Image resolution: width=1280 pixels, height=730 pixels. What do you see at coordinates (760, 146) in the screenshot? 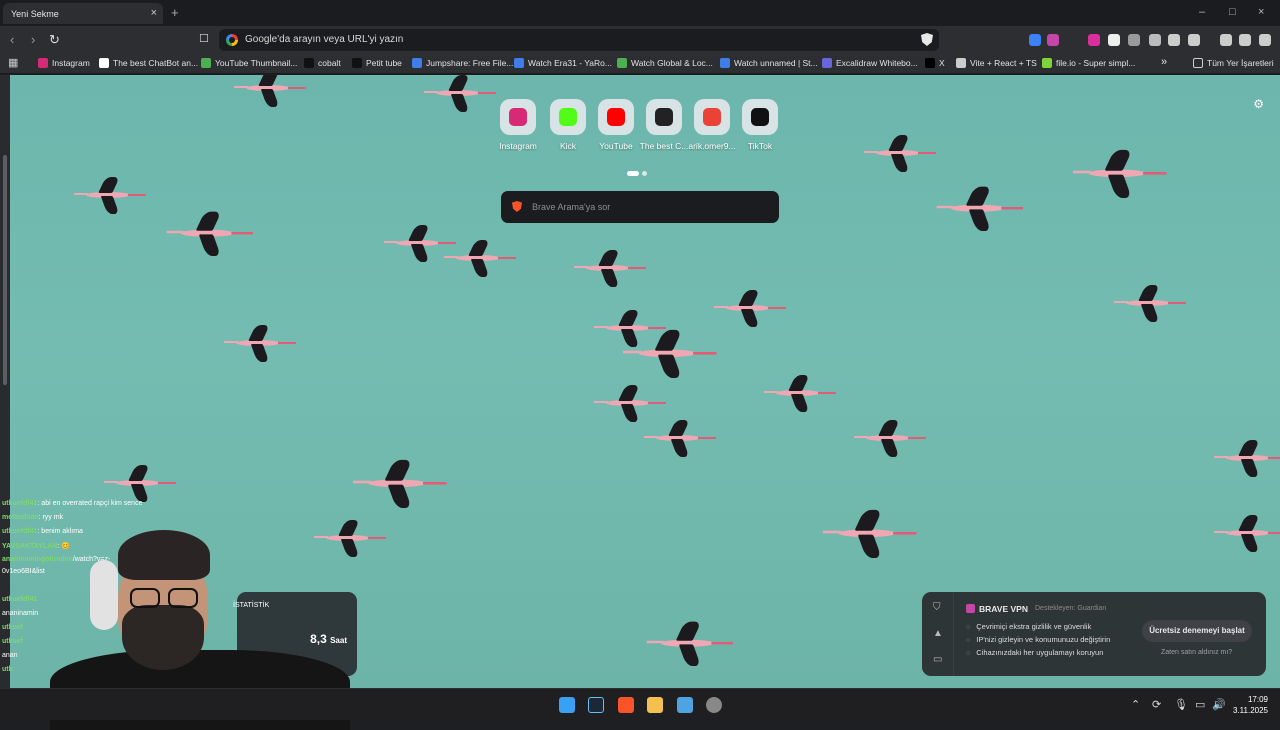
I see `shortcut-label: TikTok` at bounding box center [760, 146].